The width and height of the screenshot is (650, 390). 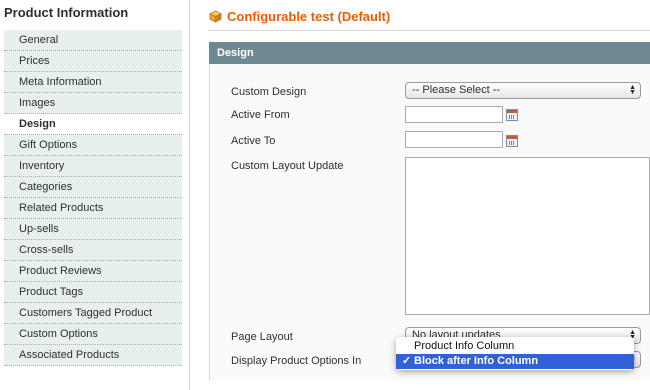 What do you see at coordinates (93, 208) in the screenshot?
I see `sidebar-item-related-products: Related Products` at bounding box center [93, 208].